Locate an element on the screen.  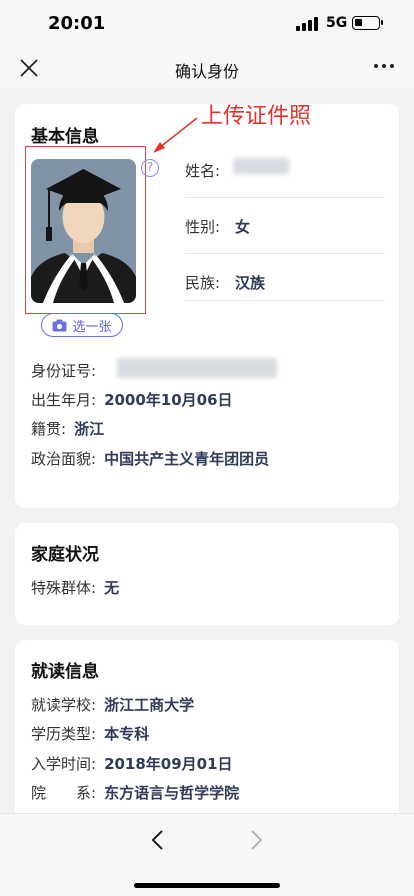
department-value: 东方语言与哲学学院 is located at coordinates (172, 793).